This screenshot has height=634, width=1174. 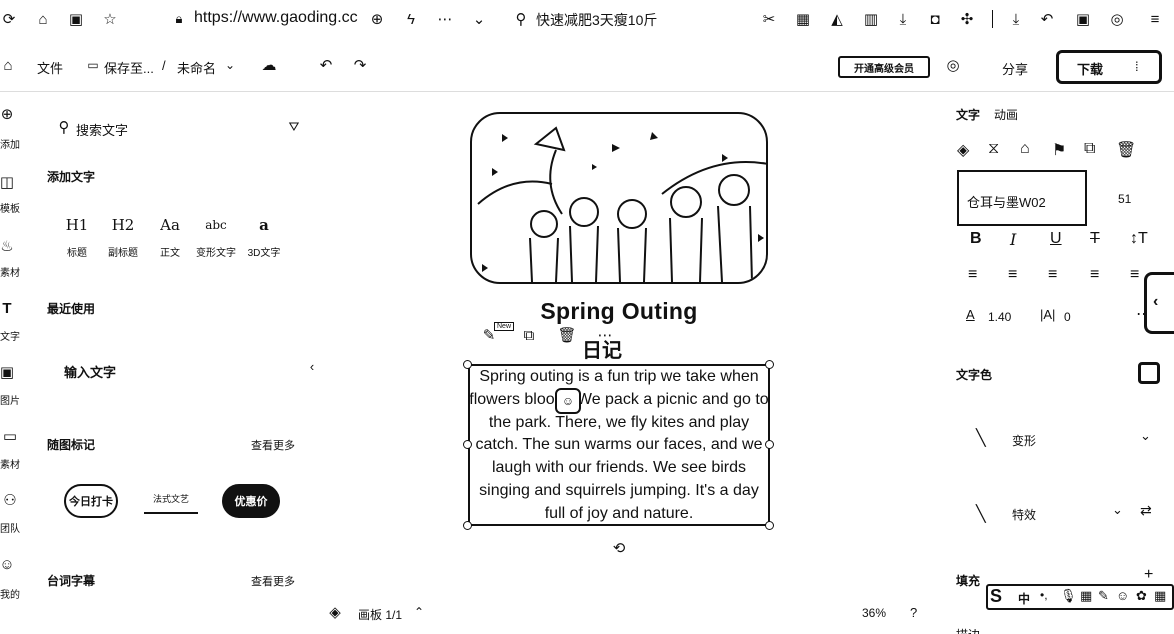 I want to click on skin-icon: ✎, so click(x=1103, y=596).